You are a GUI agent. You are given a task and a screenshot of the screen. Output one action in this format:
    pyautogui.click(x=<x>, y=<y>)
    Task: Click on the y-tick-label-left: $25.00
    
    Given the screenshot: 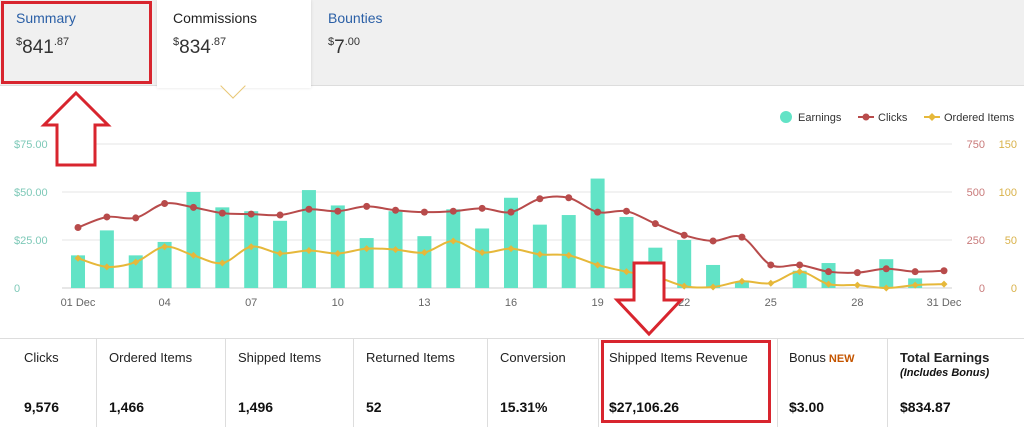 What is the action you would take?
    pyautogui.click(x=31, y=241)
    